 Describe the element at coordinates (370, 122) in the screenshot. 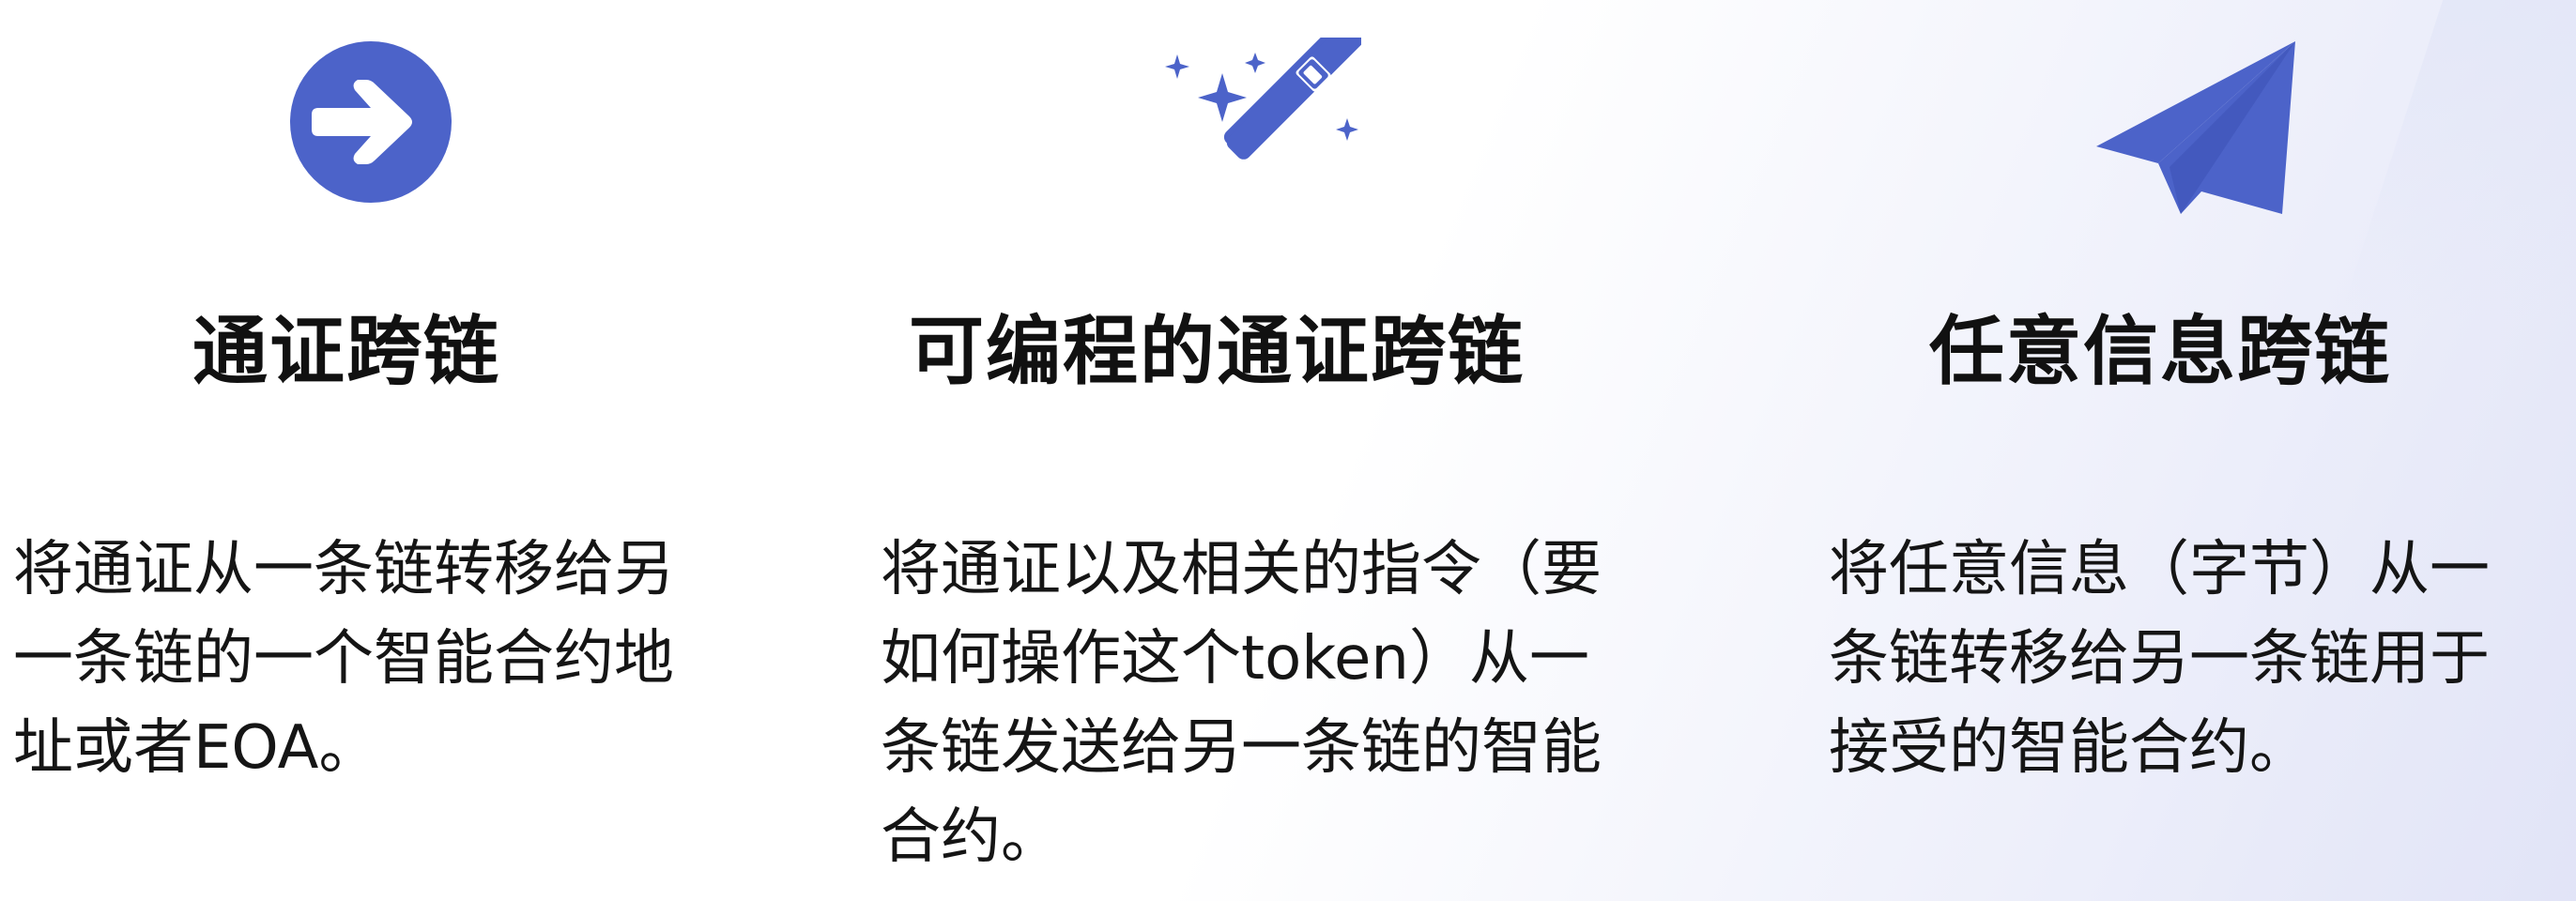

I see `arrow-right-circle-icon` at that location.